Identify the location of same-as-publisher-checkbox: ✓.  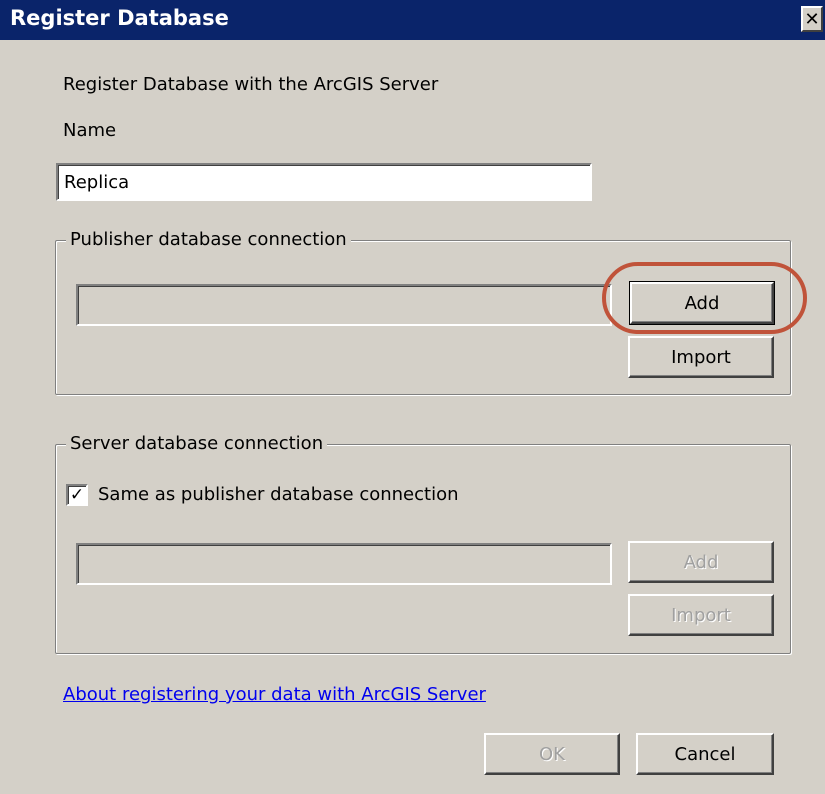
(77, 495).